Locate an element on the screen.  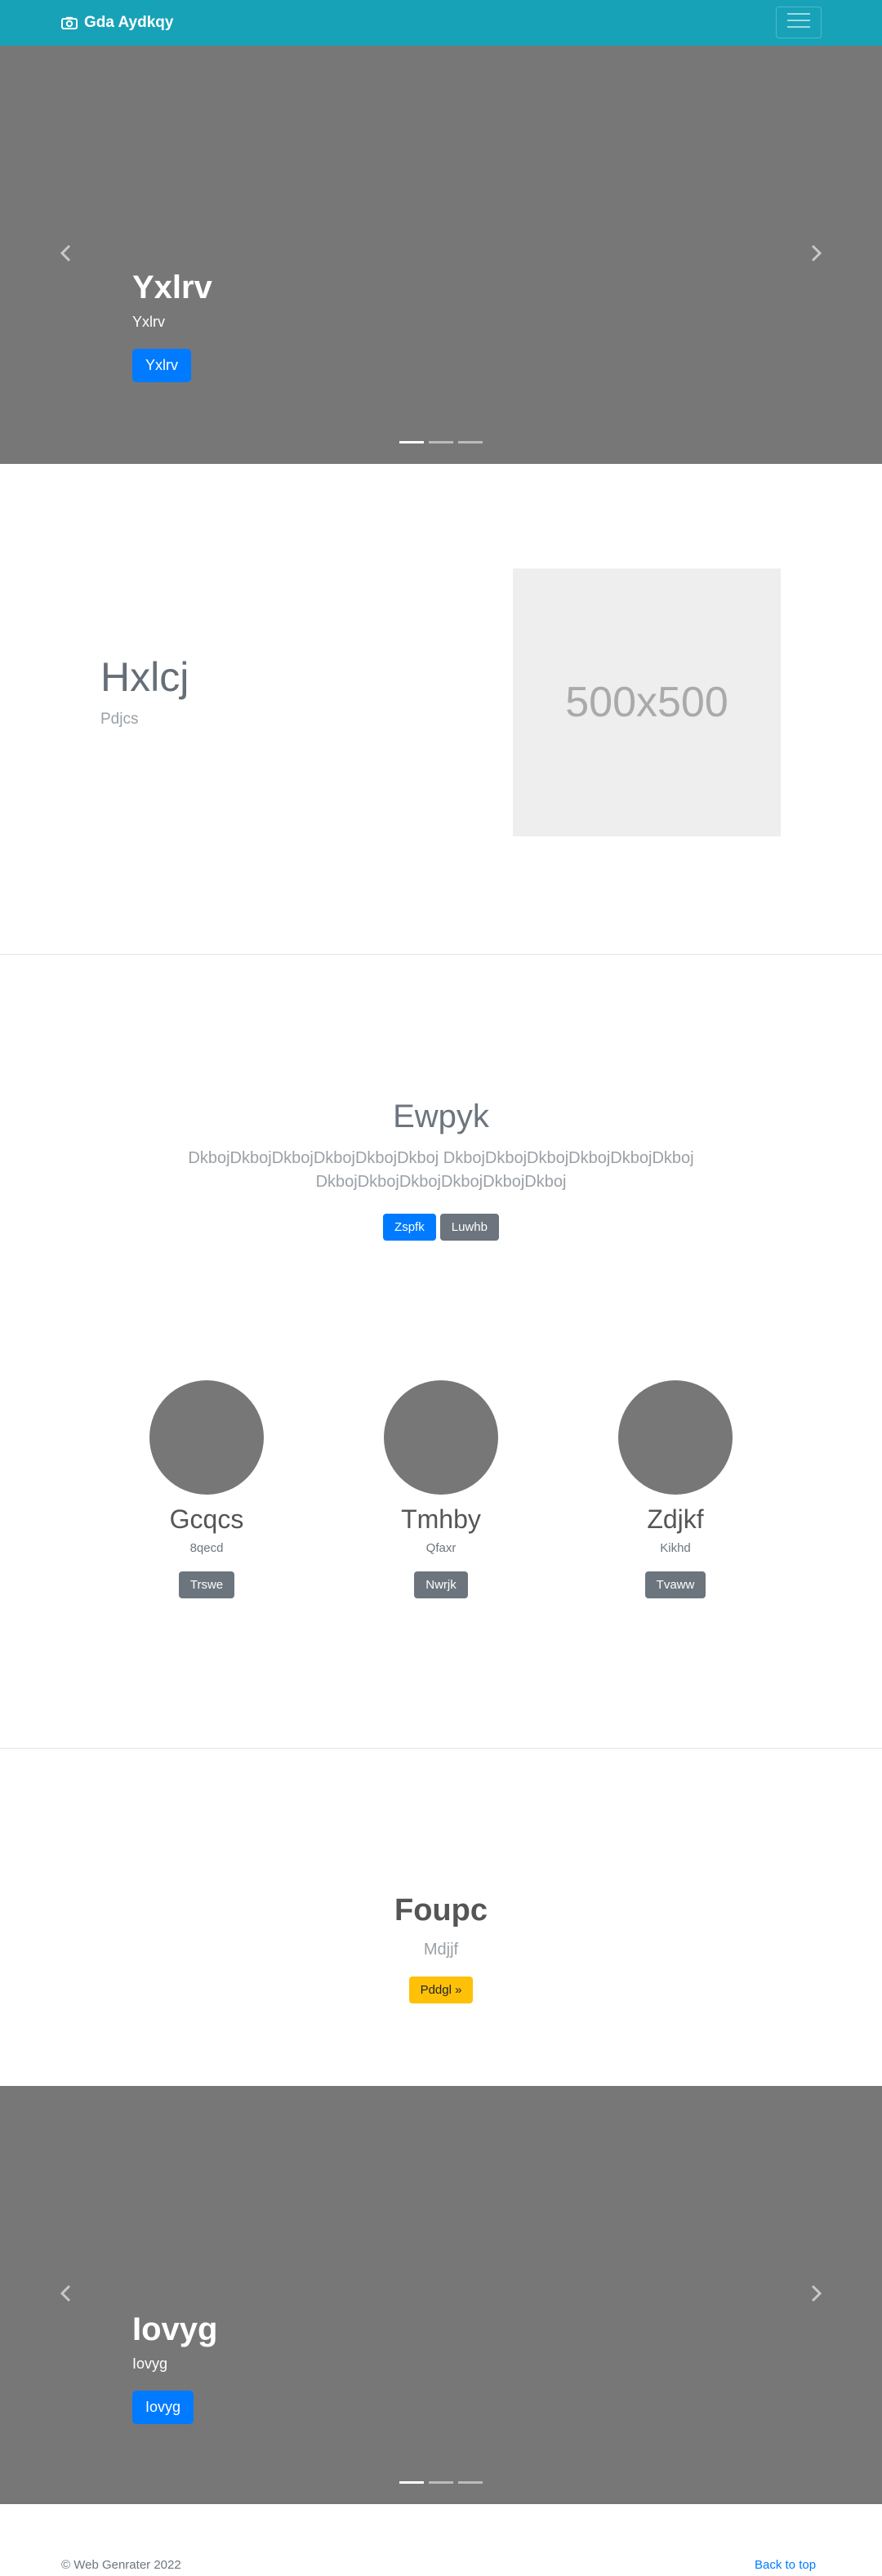
person-name: Zdjkf is located at coordinates (675, 1519).